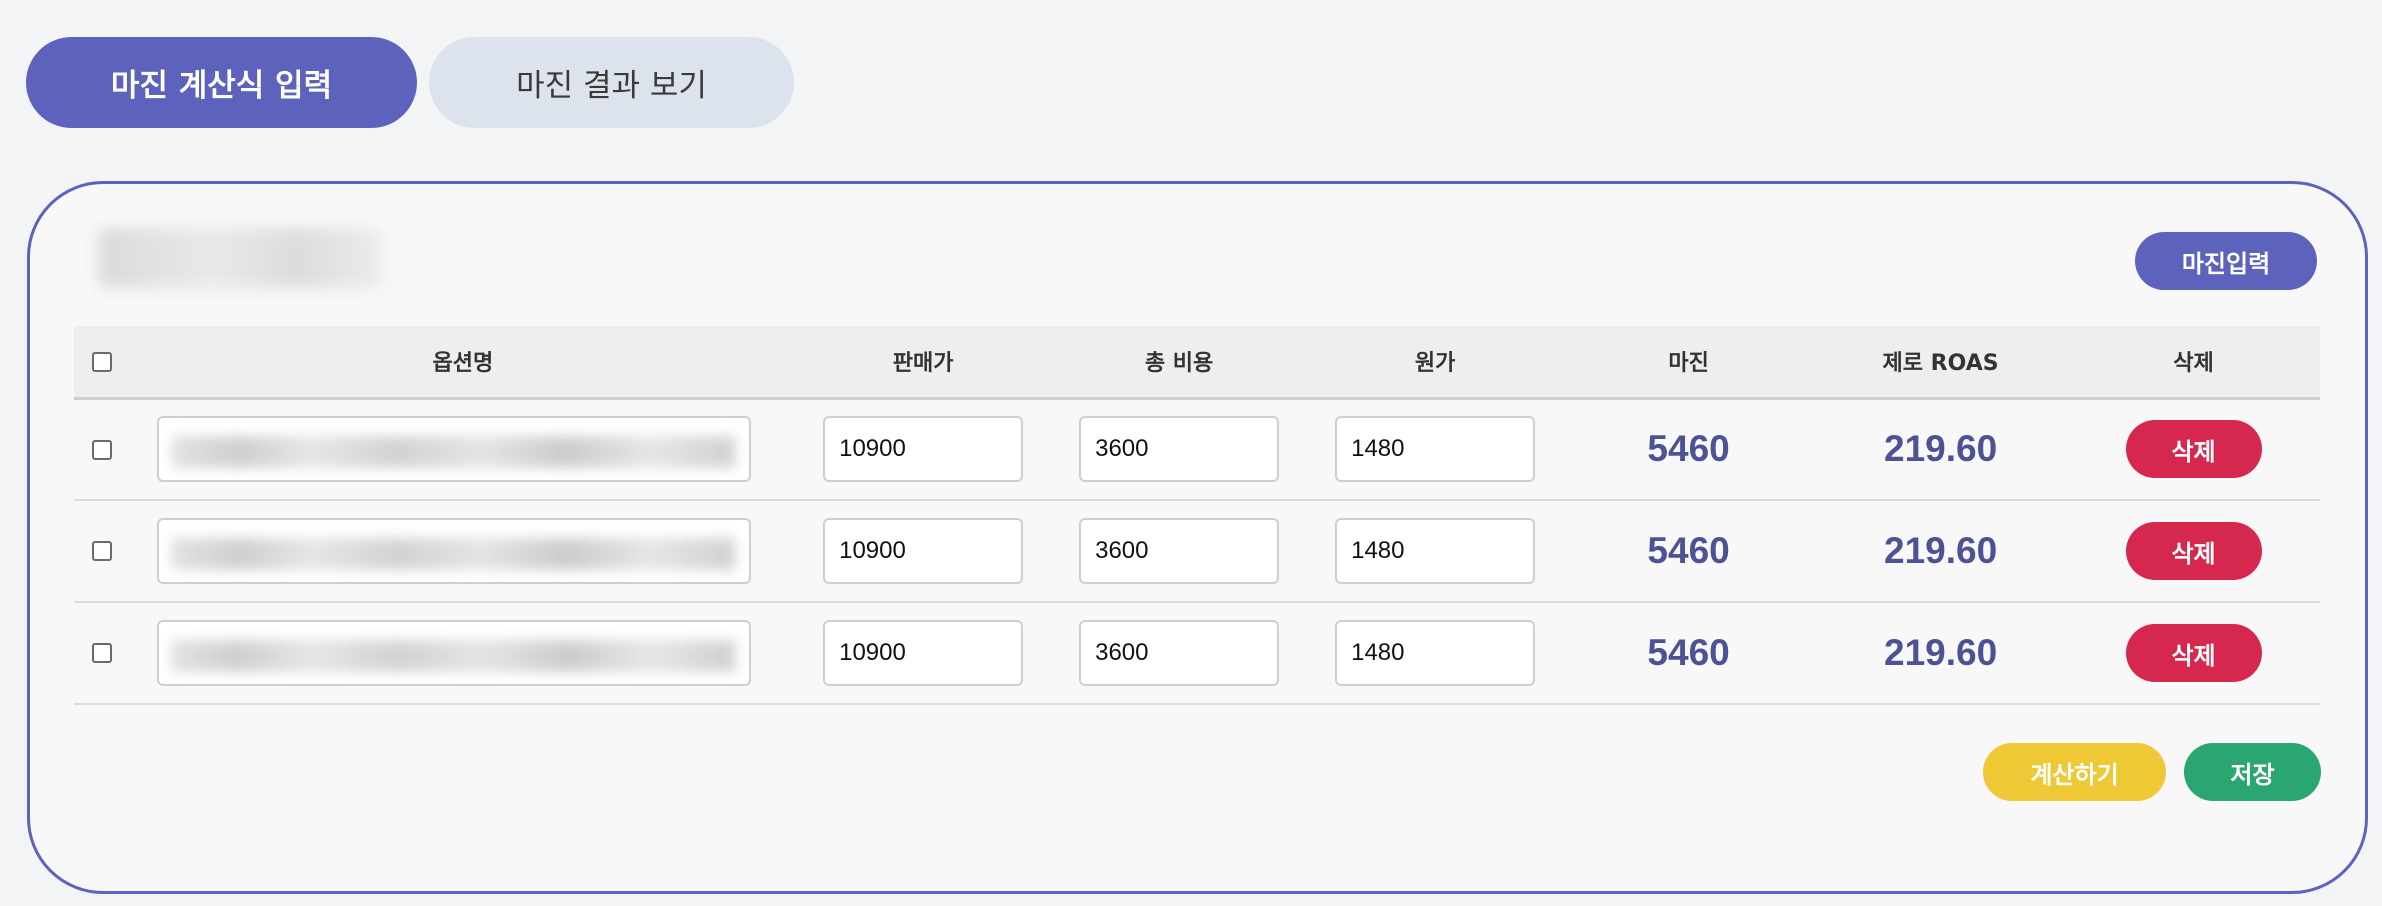 The width and height of the screenshot is (2382, 906). Describe the element at coordinates (2252, 772) in the screenshot. I see `save-button: 저장` at that location.